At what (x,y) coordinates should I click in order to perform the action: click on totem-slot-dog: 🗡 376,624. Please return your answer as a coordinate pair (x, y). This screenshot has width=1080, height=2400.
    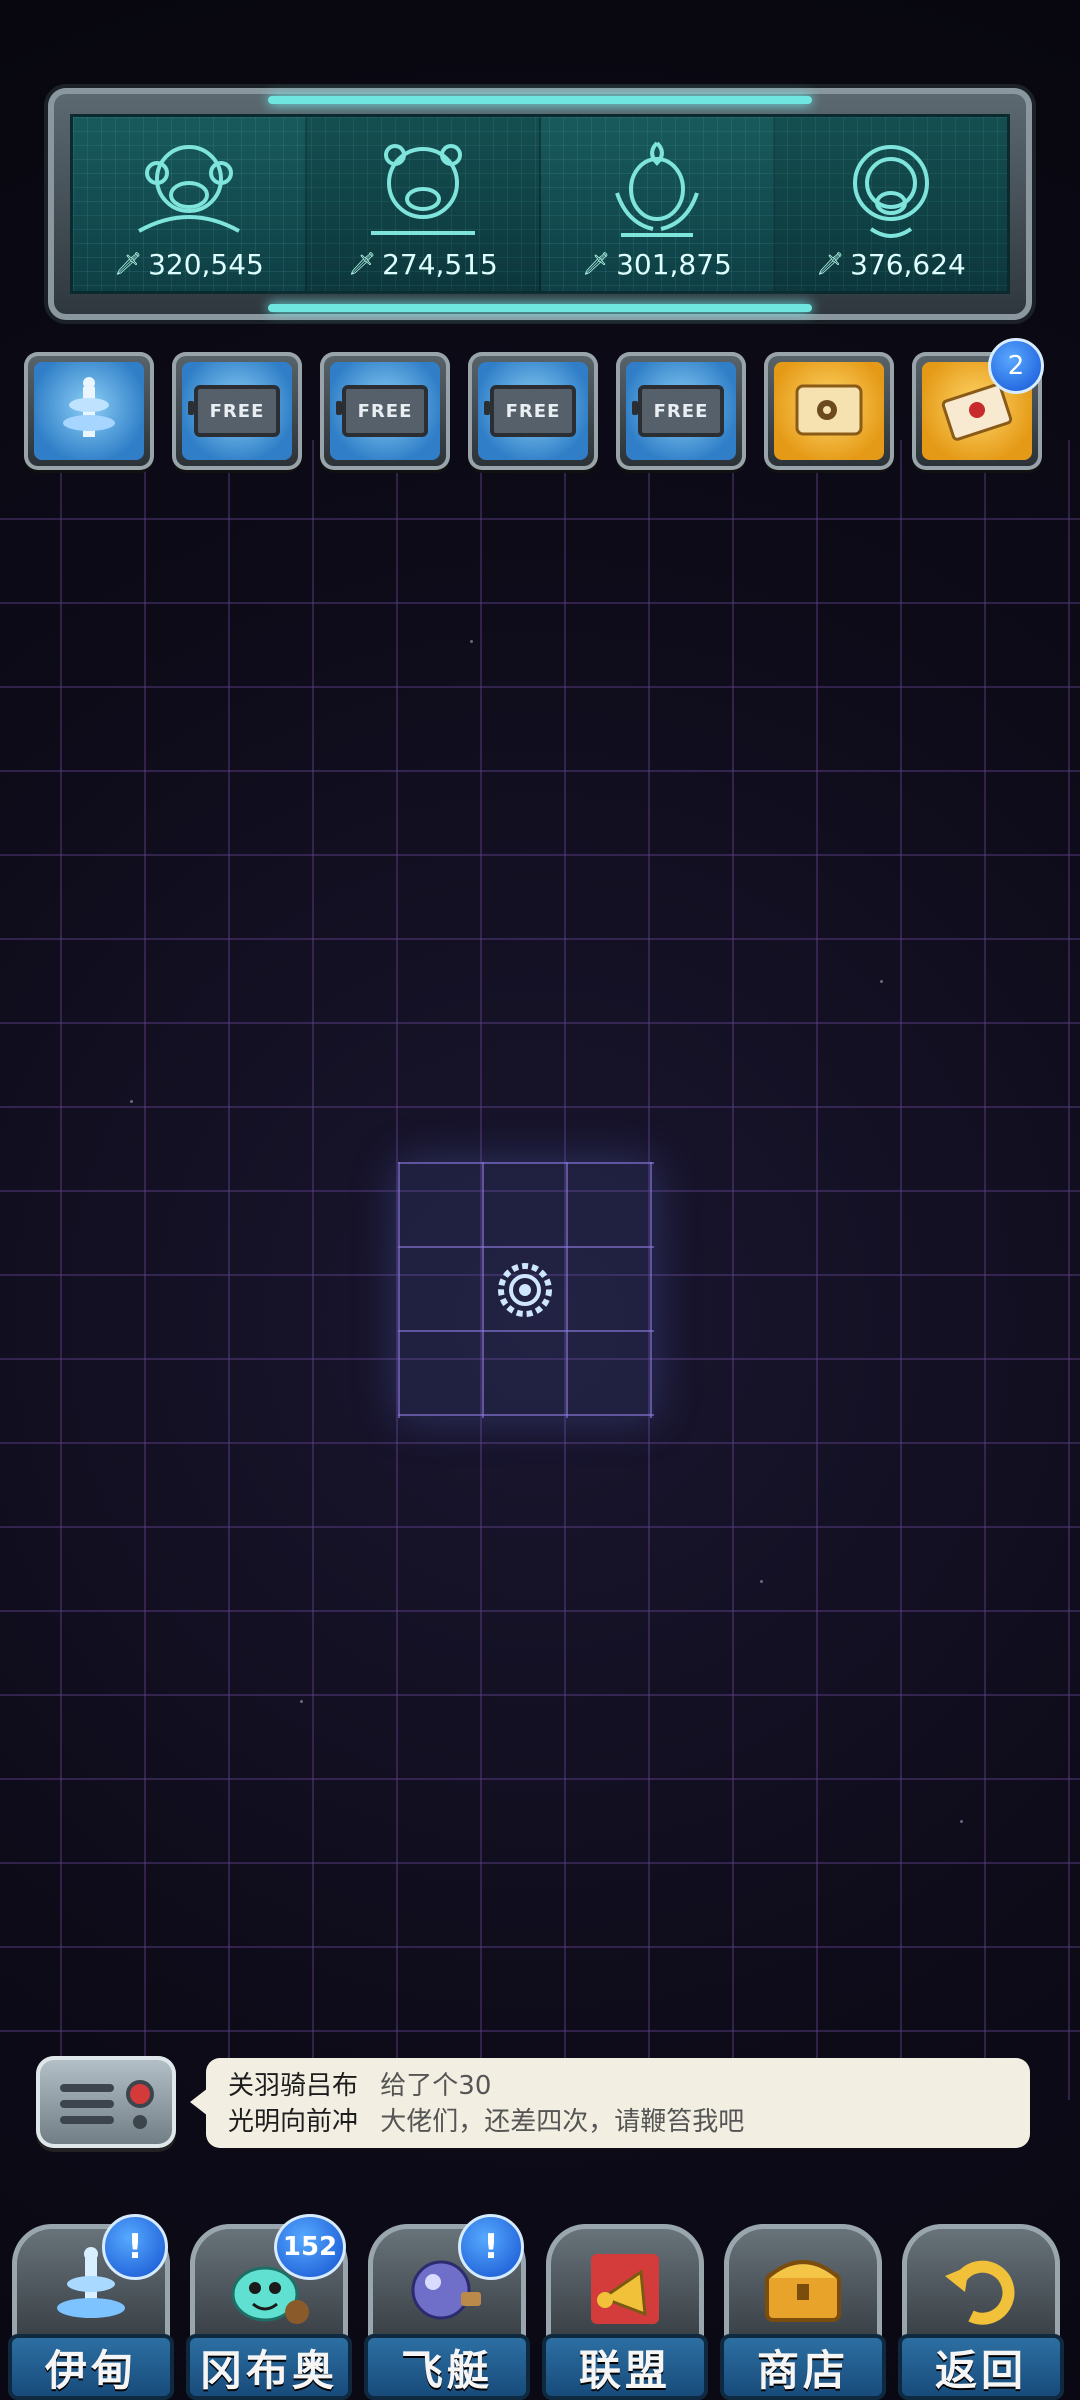
    Looking at the image, I should click on (891, 204).